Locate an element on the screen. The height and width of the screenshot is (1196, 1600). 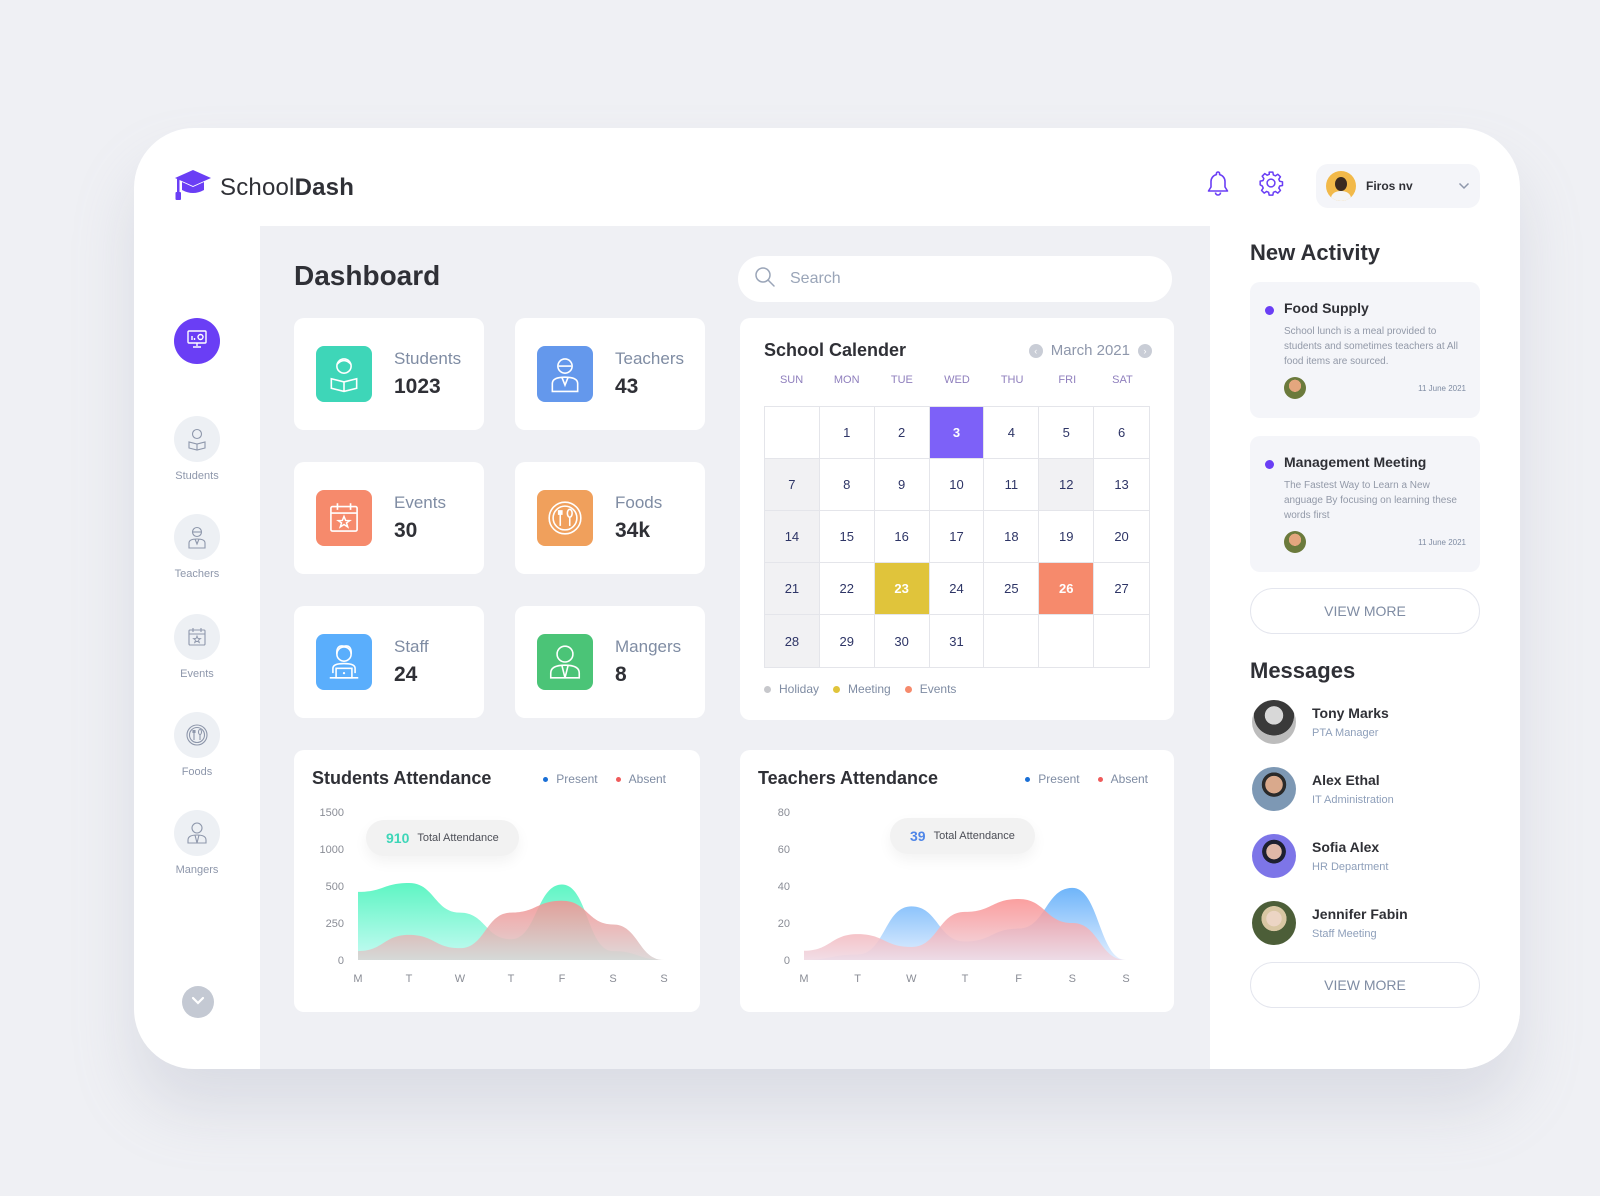
sidebar-item-dashboard is located at coordinates (197, 341).